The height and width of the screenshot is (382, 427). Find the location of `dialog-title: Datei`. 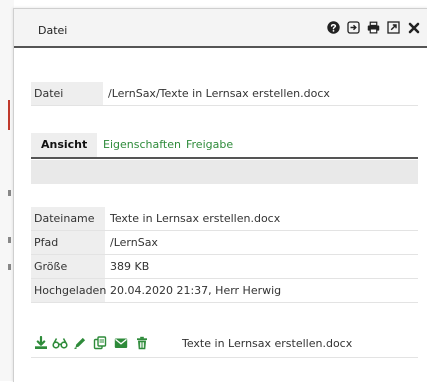

dialog-title: Datei is located at coordinates (53, 30).